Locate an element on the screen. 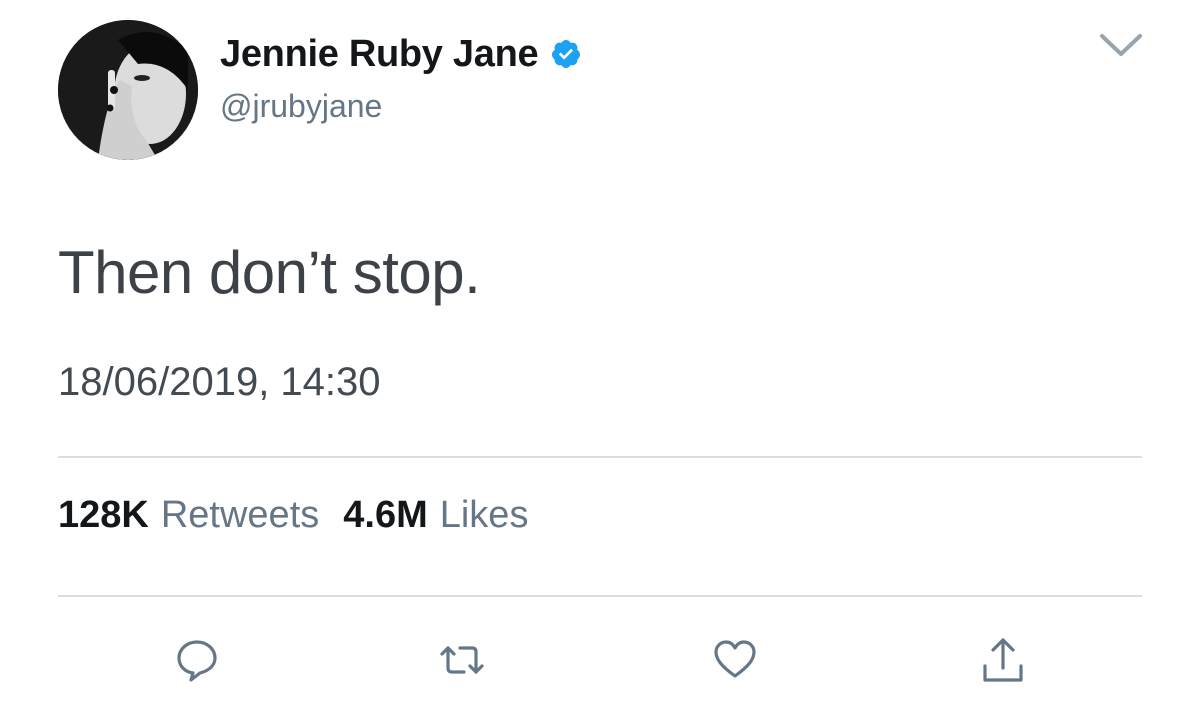 This screenshot has height=713, width=1200. avatar-photo is located at coordinates (128, 90).